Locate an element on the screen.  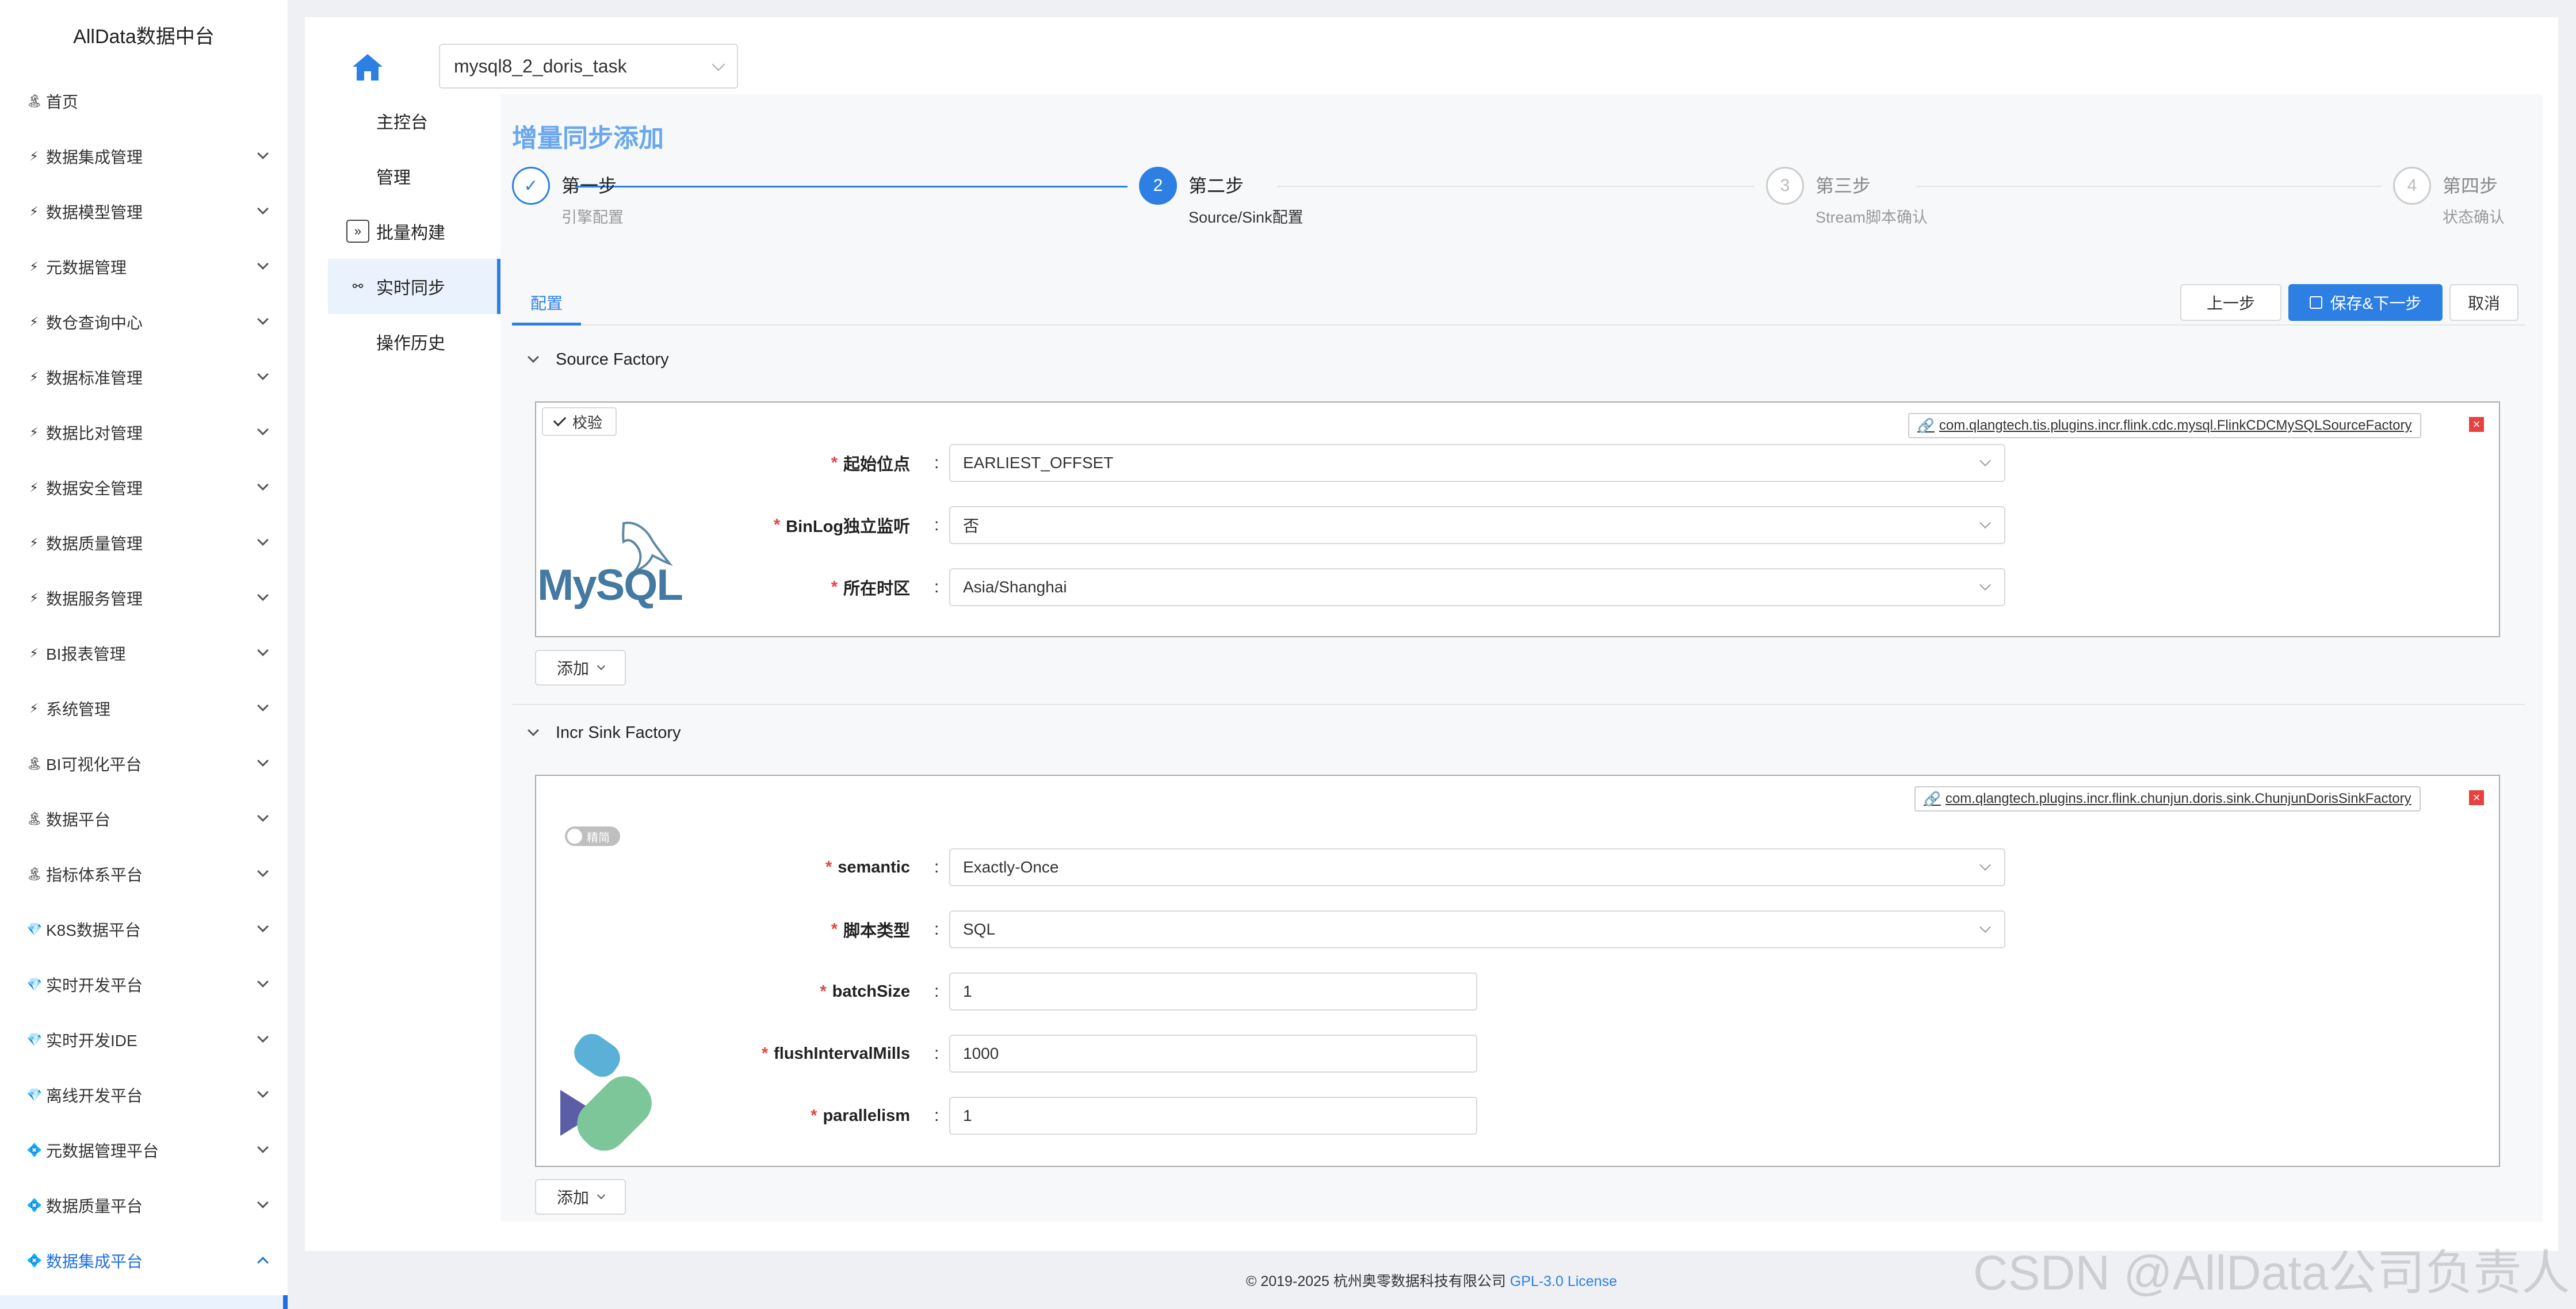
form-row: * 脚本类型: SQL is located at coordinates (1518, 929).